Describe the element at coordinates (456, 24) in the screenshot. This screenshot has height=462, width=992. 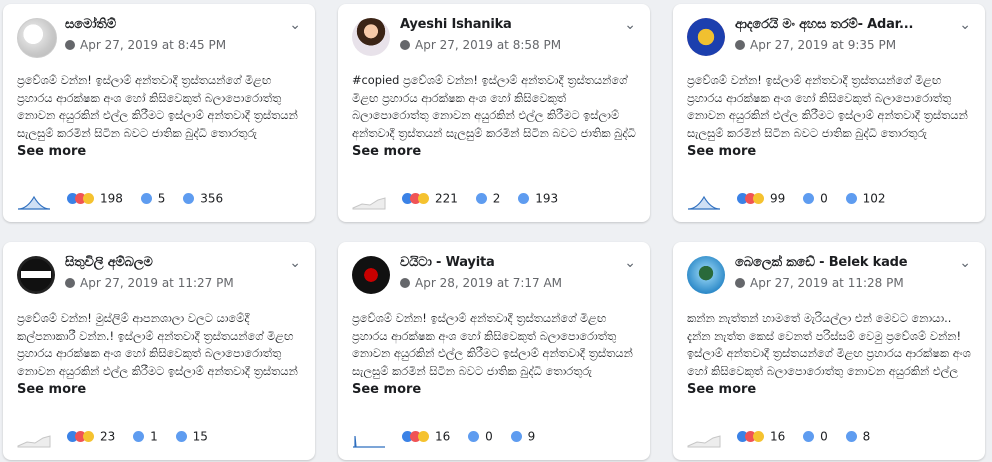
I see `page-name: Ayeshi Ishanika` at that location.